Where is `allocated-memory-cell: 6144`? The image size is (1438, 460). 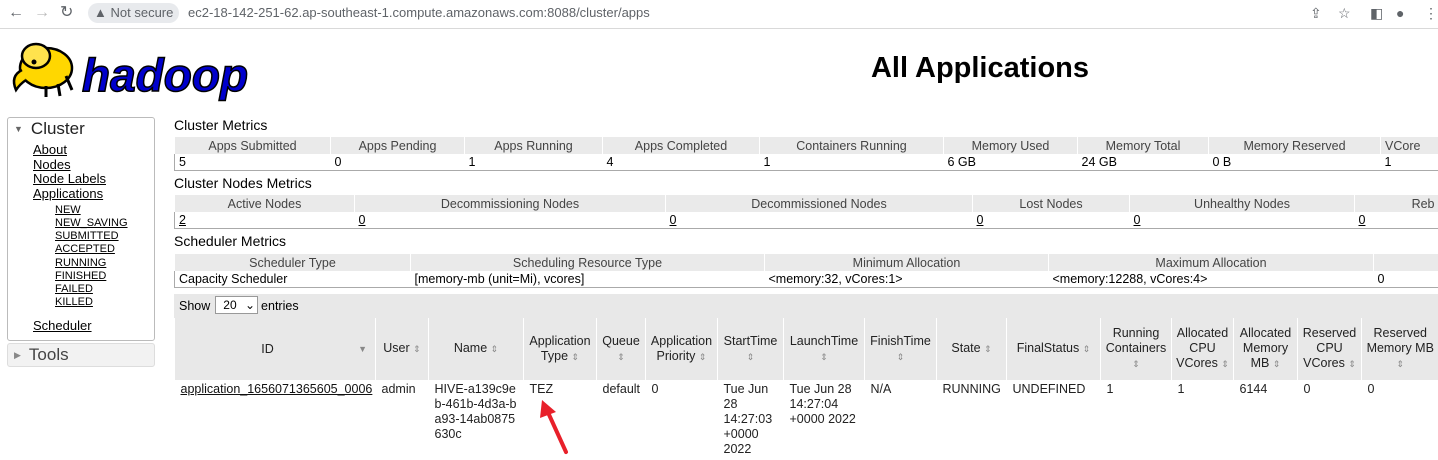
allocated-memory-cell: 6144 is located at coordinates (1253, 389).